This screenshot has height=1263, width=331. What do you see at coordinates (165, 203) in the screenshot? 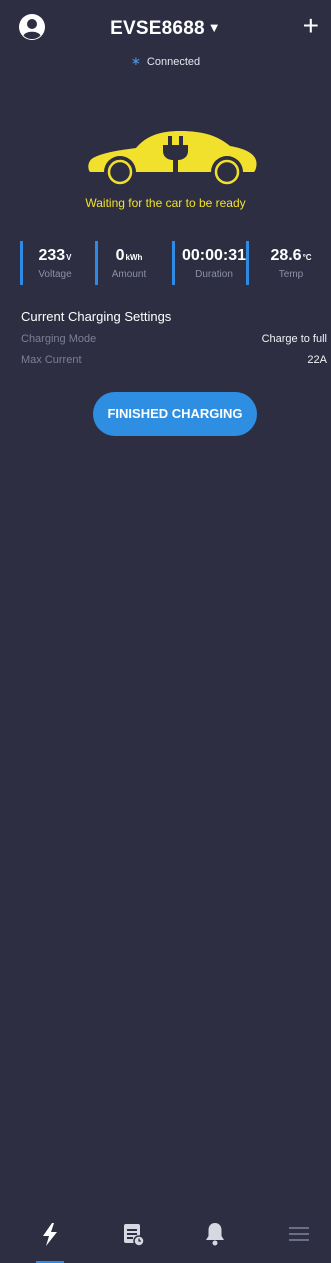
I see `charging-status-text: Waiting for the car to be ready` at bounding box center [165, 203].